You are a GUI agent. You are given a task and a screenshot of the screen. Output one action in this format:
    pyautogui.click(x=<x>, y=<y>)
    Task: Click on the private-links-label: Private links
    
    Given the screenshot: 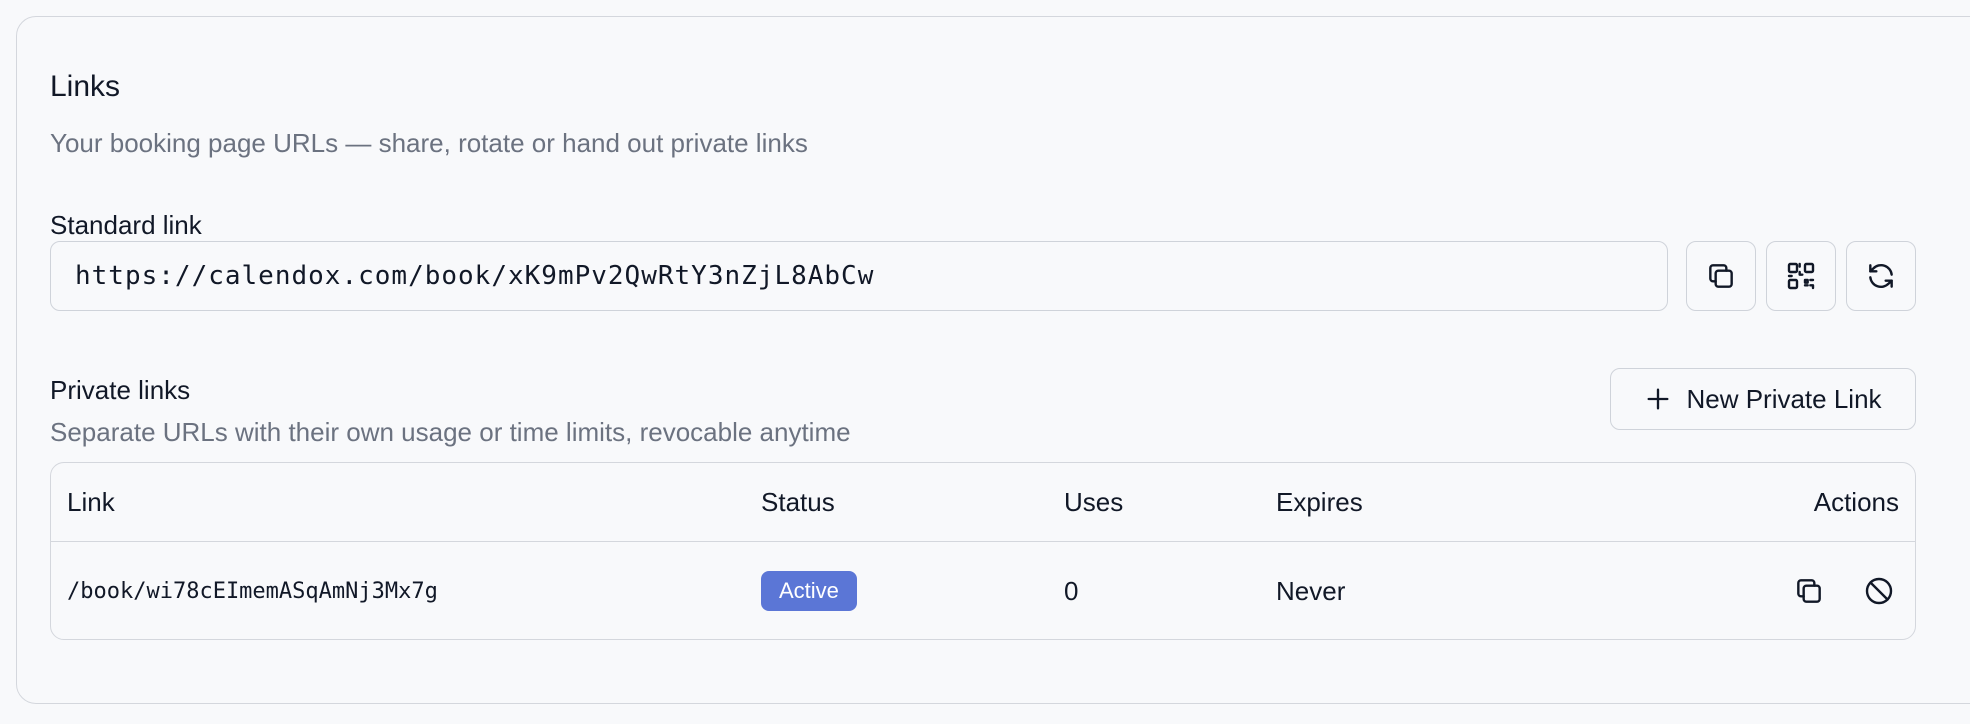 What is the action you would take?
    pyautogui.click(x=120, y=390)
    